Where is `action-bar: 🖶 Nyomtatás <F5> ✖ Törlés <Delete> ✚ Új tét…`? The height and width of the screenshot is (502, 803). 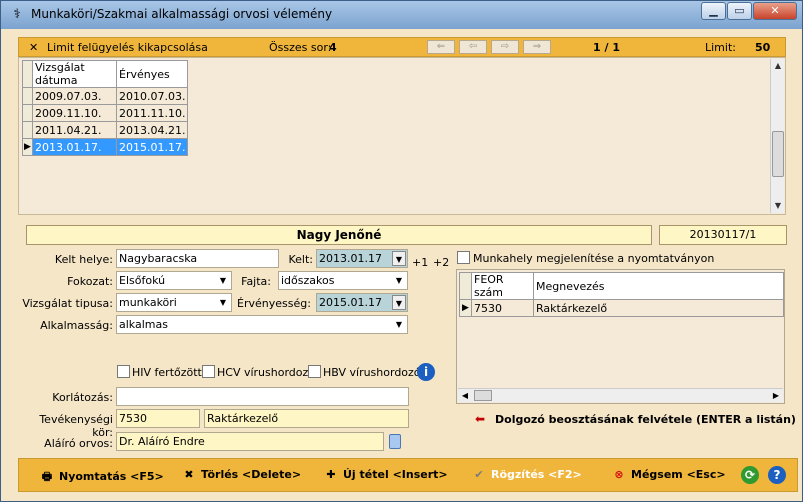 action-bar: 🖶 Nyomtatás <F5> ✖ Törlés <Delete> ✚ Új tét… is located at coordinates (408, 475).